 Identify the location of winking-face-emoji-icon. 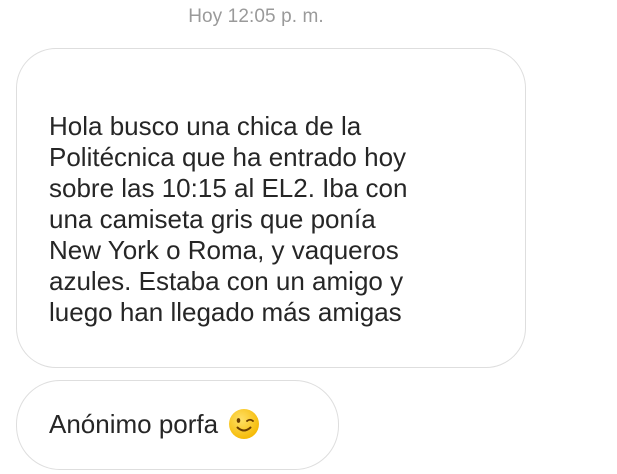
(244, 424).